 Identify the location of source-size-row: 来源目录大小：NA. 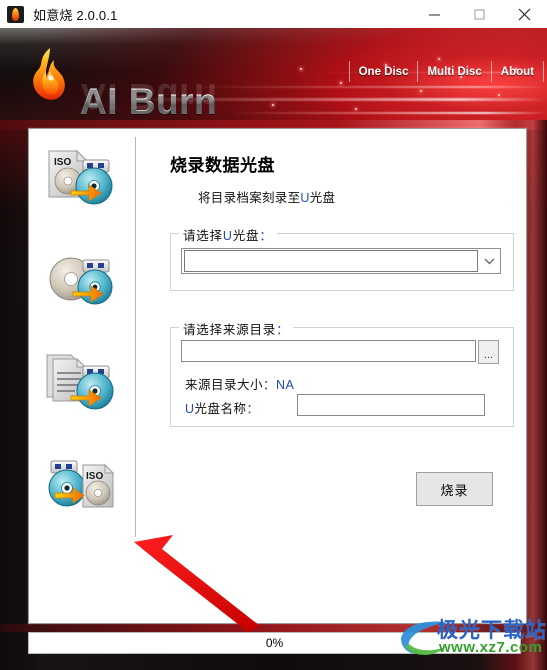
(239, 383).